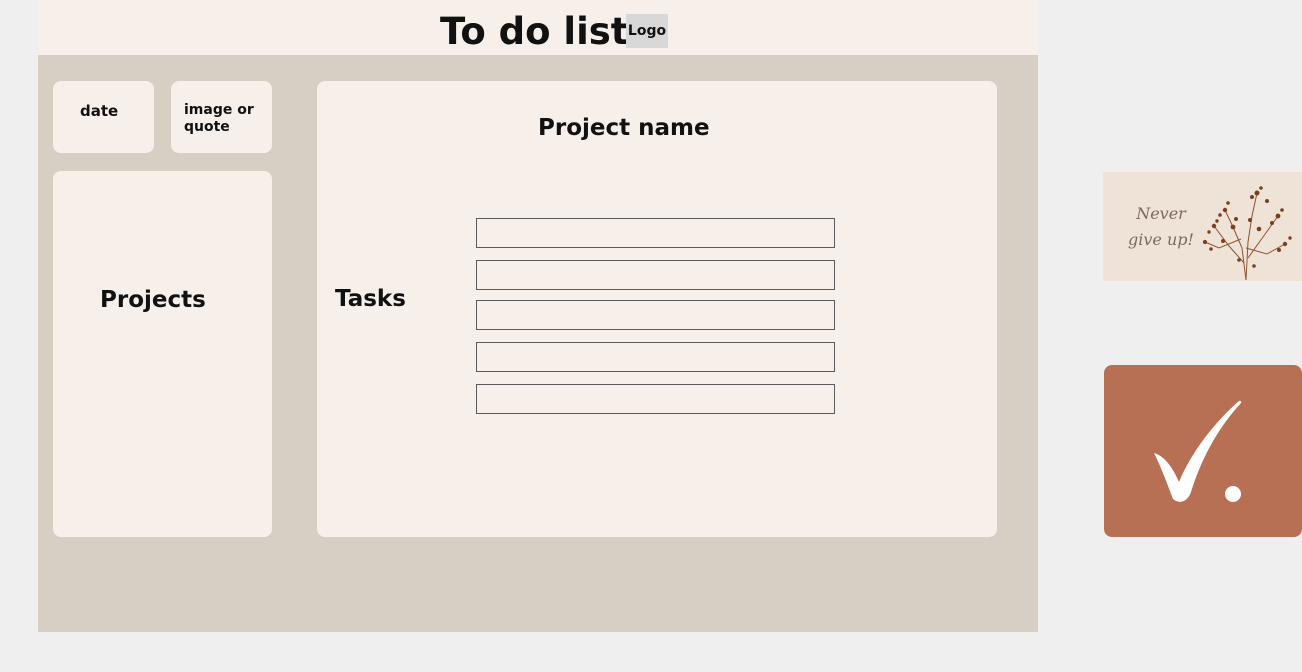  I want to click on date-label: date, so click(99, 111).